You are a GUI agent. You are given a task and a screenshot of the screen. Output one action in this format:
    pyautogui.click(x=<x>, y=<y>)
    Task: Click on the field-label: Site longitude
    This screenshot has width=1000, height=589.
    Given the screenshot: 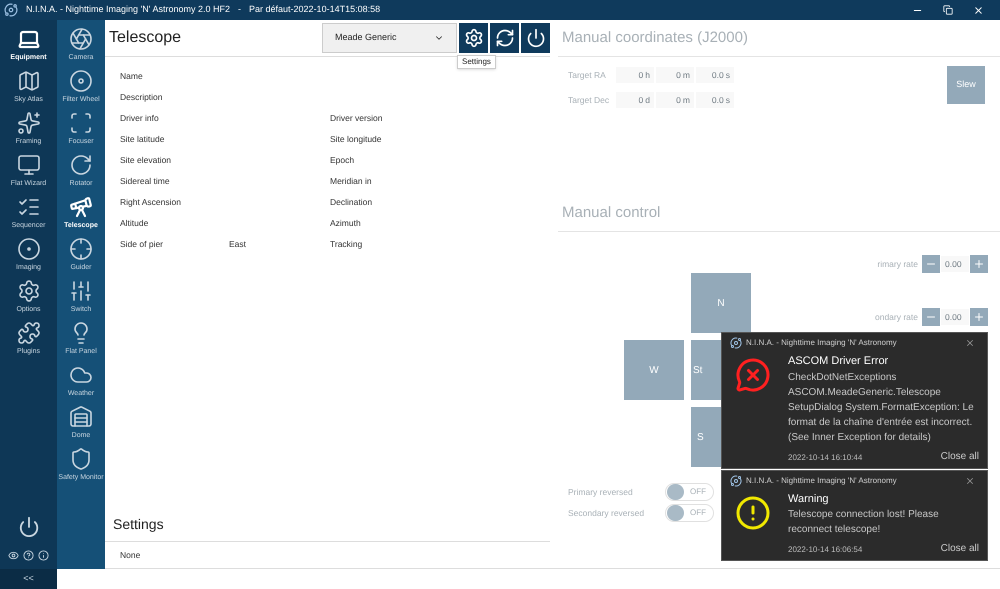 What is the action you would take?
    pyautogui.click(x=356, y=139)
    